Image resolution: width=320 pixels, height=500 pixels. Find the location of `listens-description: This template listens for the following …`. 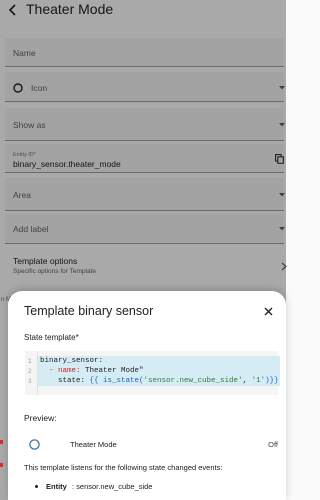

listens-description: This template listens for the following … is located at coordinates (123, 467).